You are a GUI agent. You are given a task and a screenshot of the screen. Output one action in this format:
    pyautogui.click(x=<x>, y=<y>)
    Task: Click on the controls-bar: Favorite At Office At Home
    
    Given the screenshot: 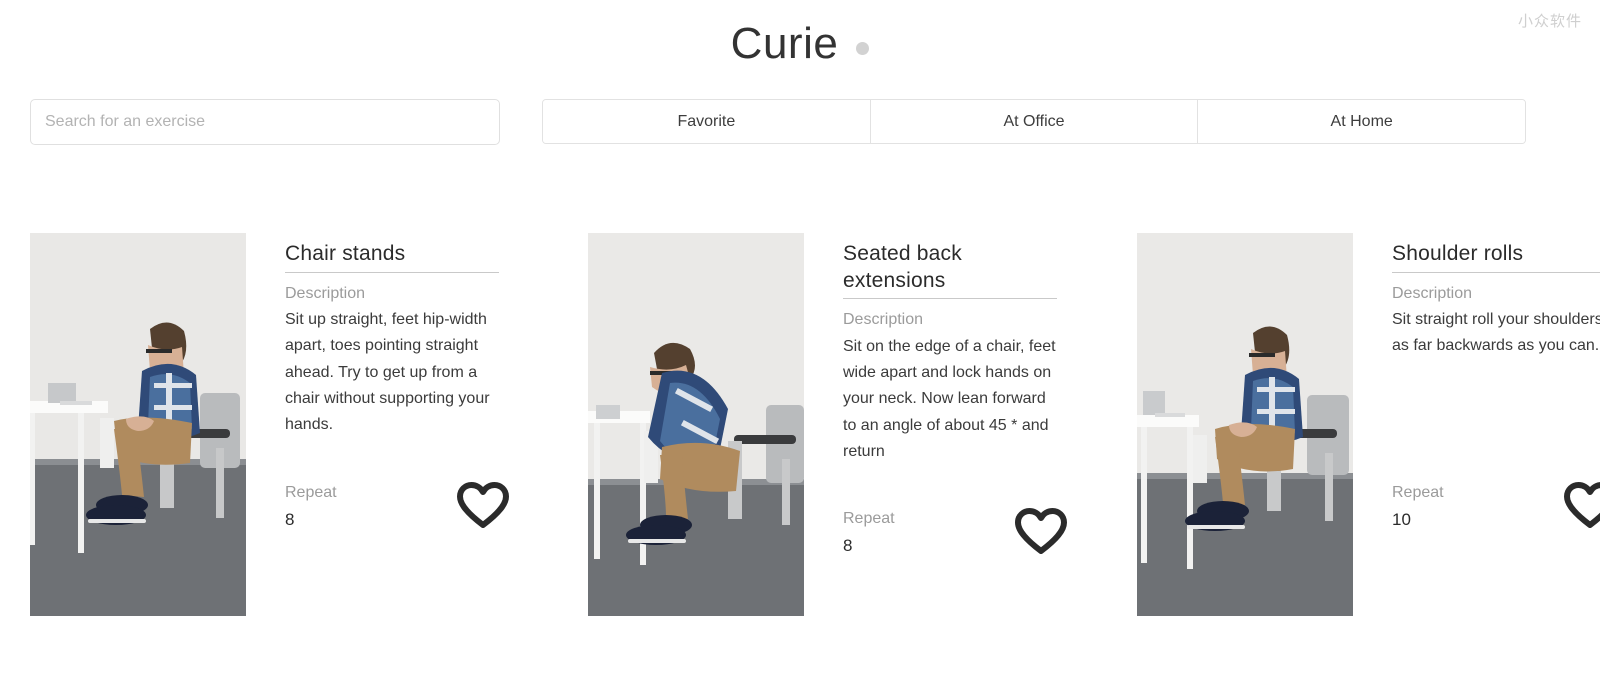 What is the action you would take?
    pyautogui.click(x=800, y=122)
    